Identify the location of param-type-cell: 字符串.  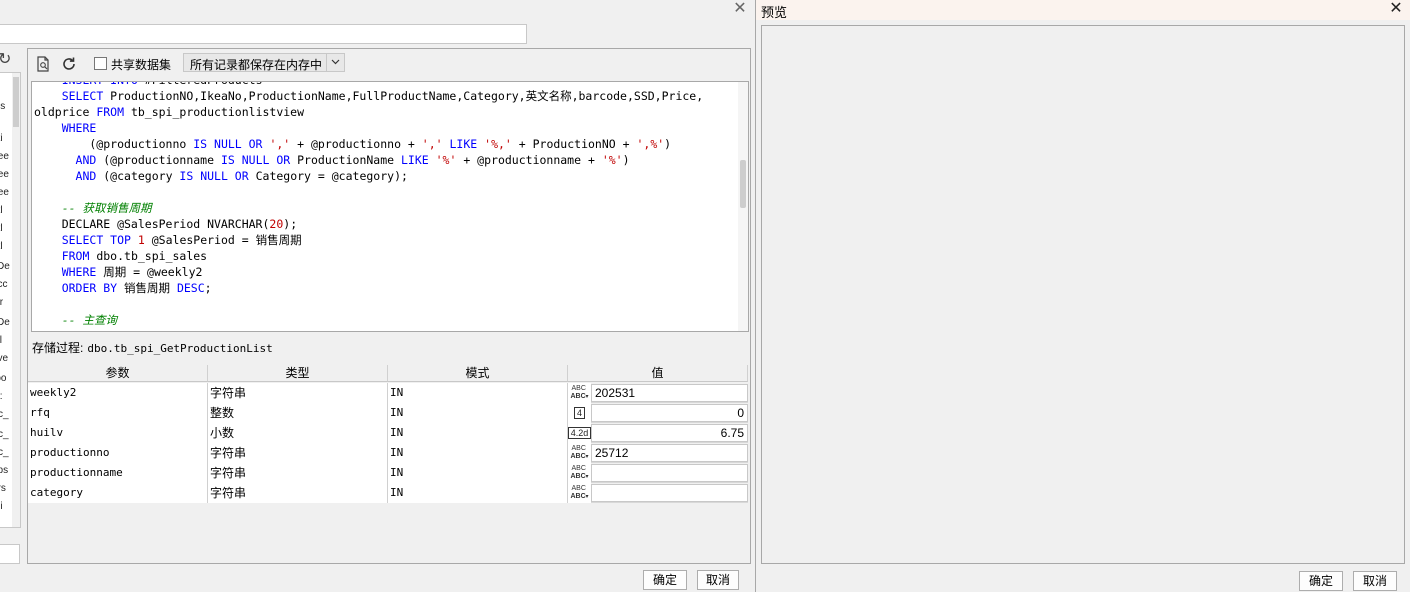
(298, 453).